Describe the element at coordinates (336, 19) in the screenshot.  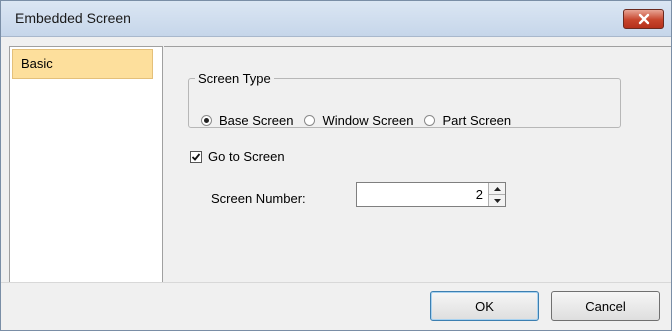
I see `title-bar: Embedded Screen` at that location.